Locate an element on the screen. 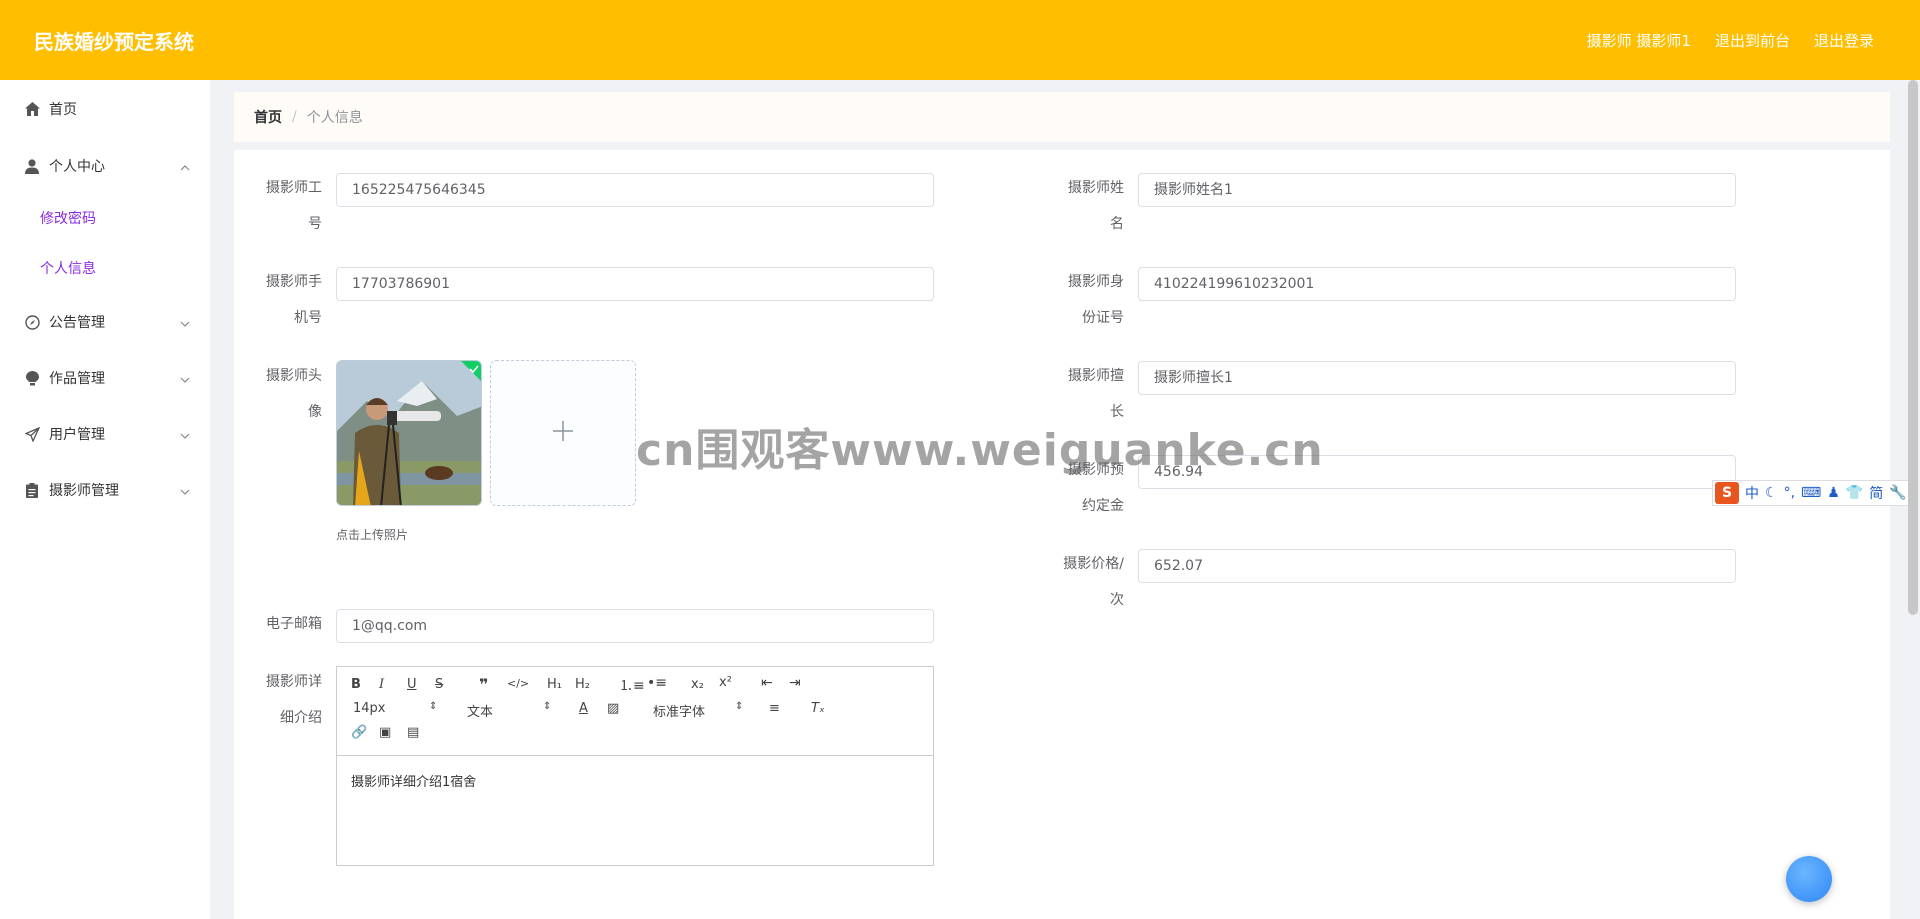 The height and width of the screenshot is (919, 1920). wrench-icon: 🔧 is located at coordinates (1897, 493).